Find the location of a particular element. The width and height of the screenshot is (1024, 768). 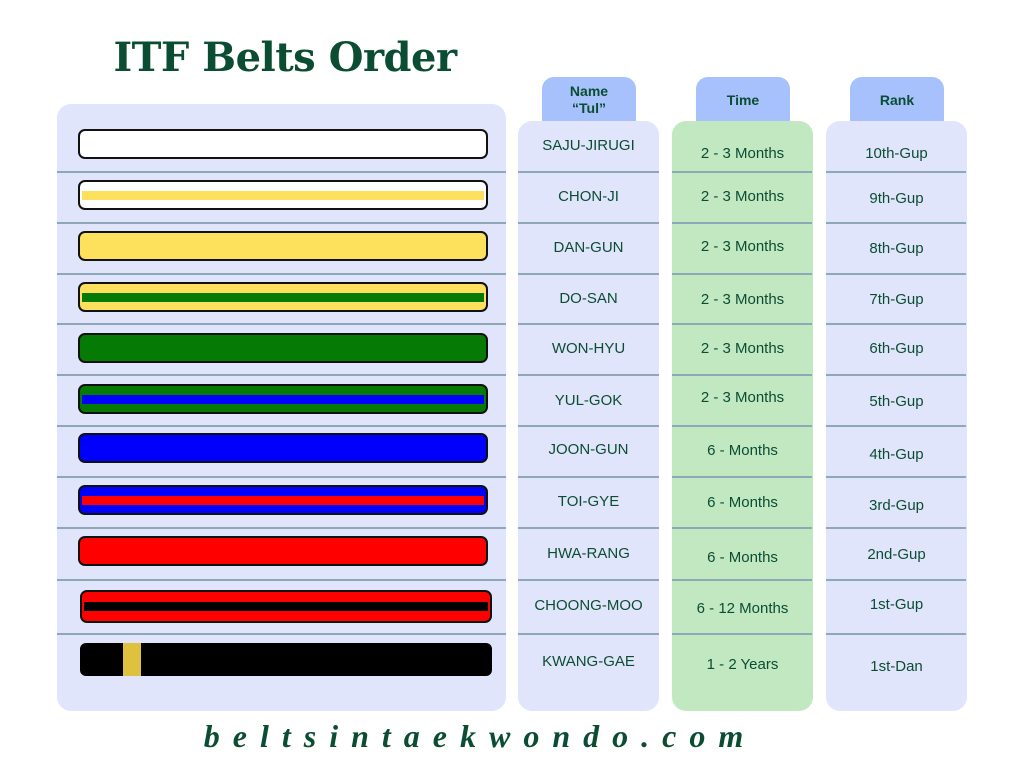

rank-cell: 2nd-Gup is located at coordinates (896, 554).